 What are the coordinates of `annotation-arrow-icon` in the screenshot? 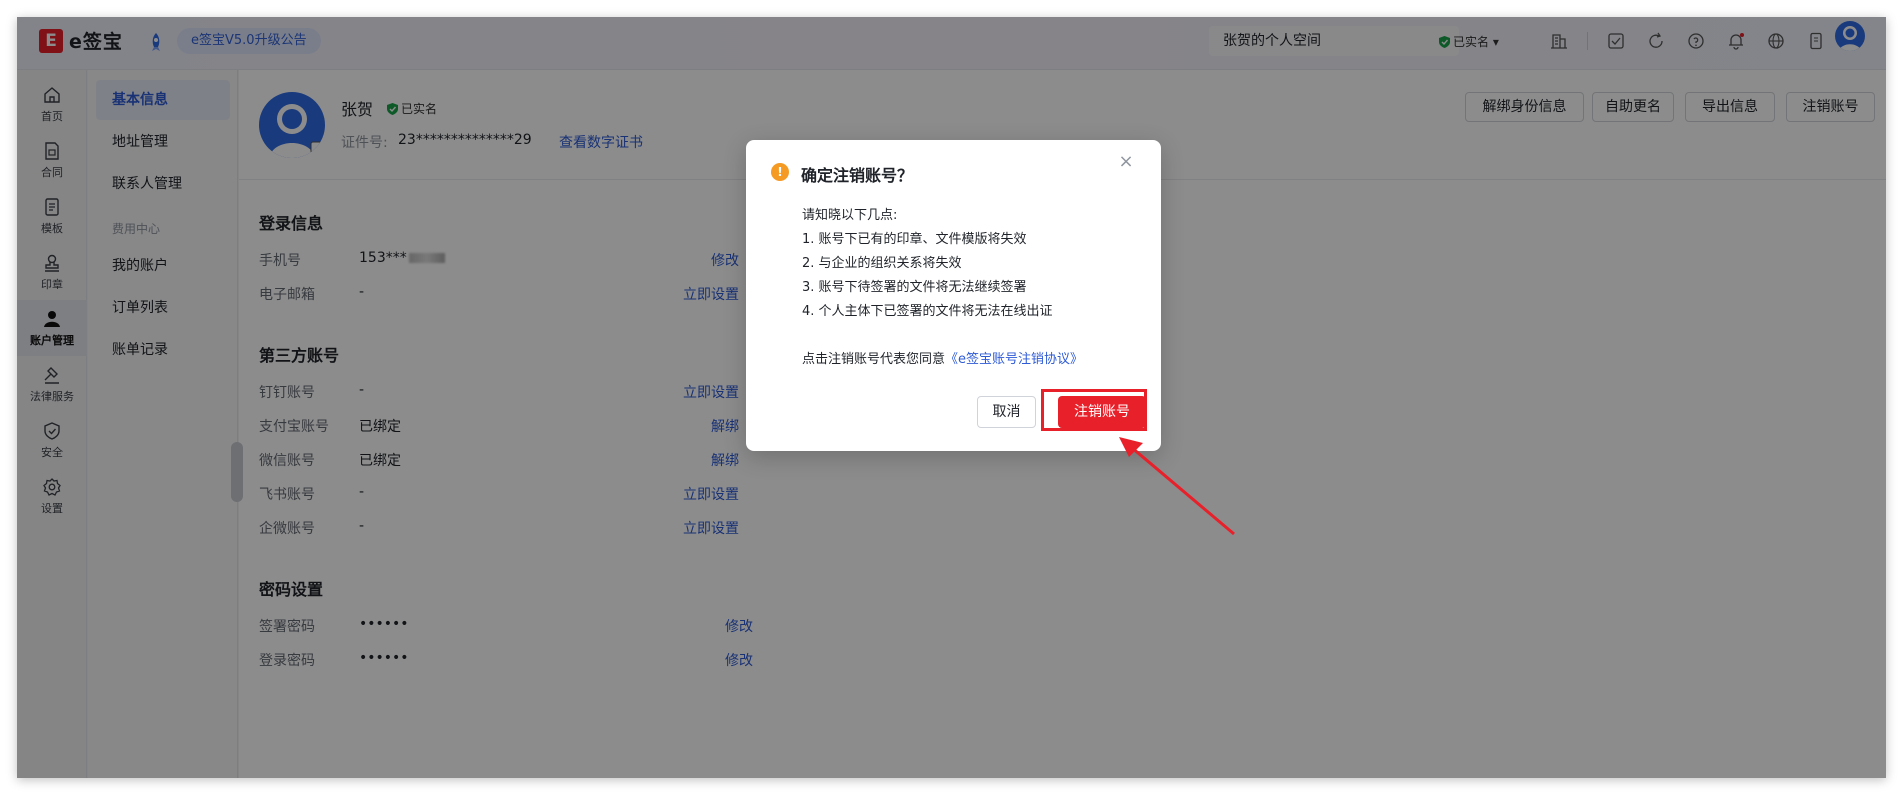 It's located at (1177, 486).